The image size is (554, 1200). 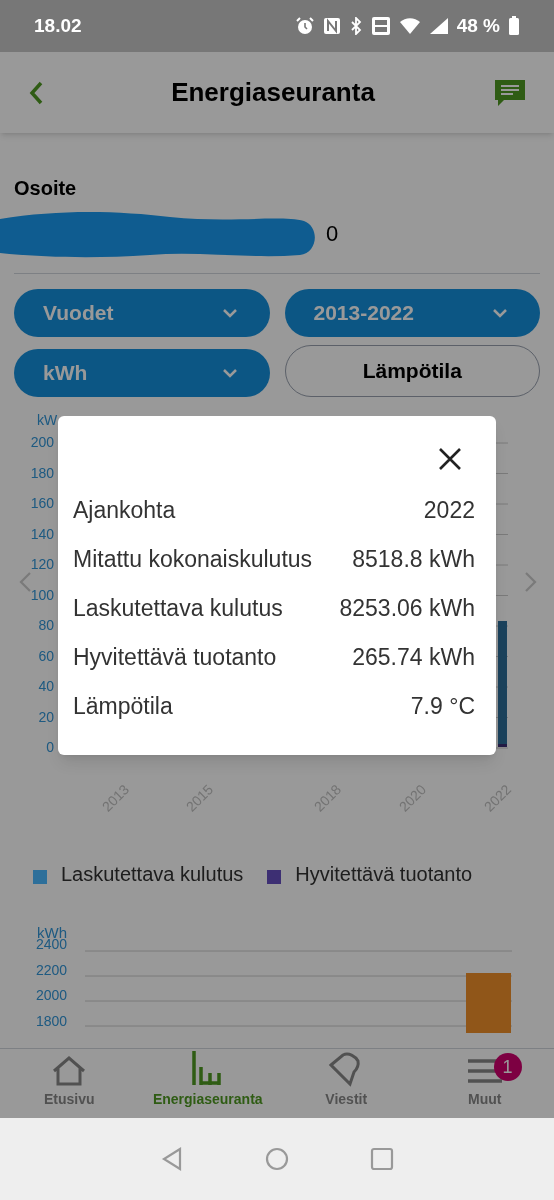 What do you see at coordinates (41, 533) in the screenshot?
I see `axis-tick: 140` at bounding box center [41, 533].